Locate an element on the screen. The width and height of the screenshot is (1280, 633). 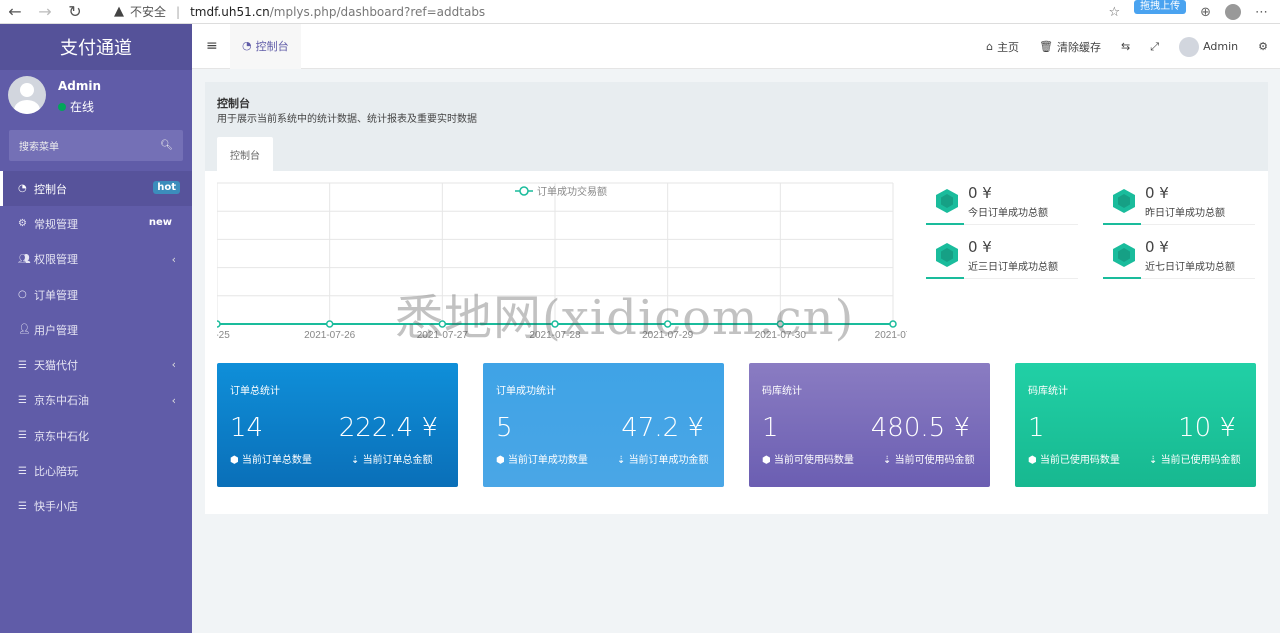
sidebar-item-jd-sinopec: ☰ 京东中石化 is located at coordinates (96, 435).